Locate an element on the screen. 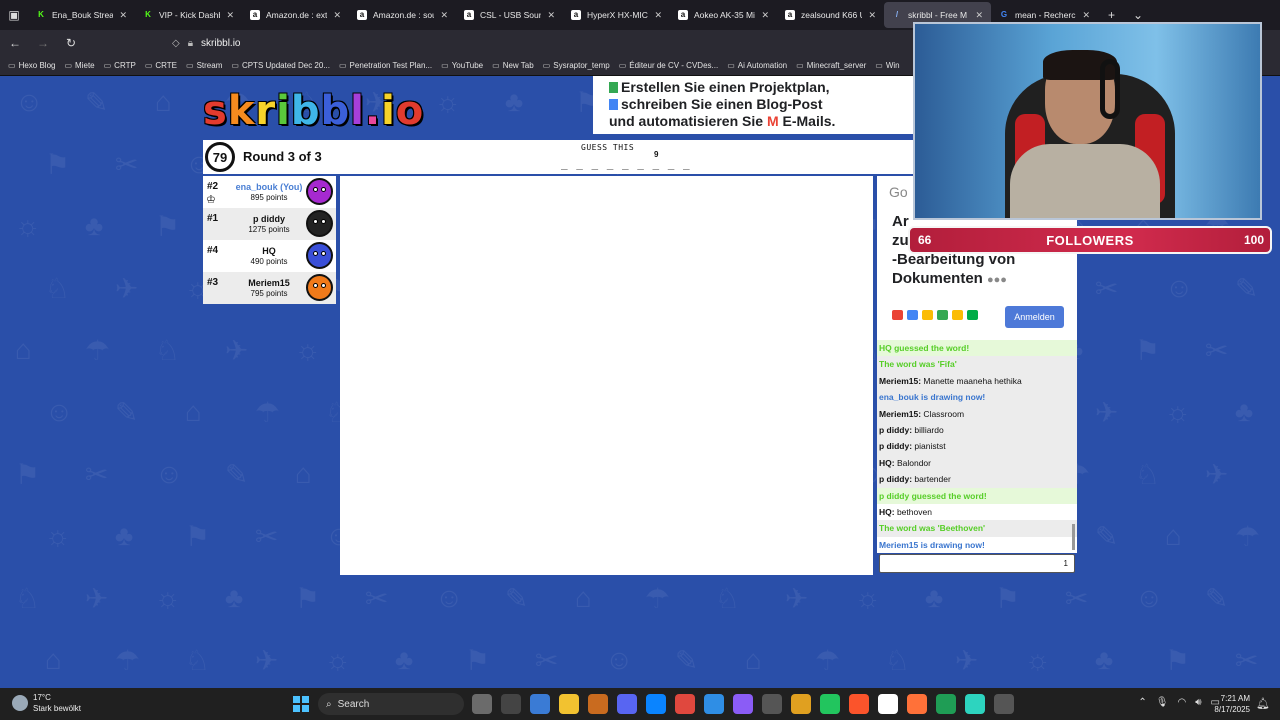 The image size is (1280, 720). bookmark-item: ▭ Win is located at coordinates (887, 65).